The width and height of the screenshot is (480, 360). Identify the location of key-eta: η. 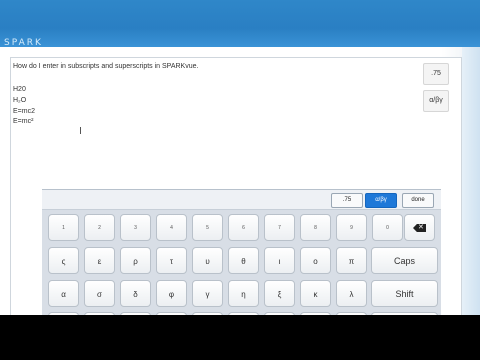
(243, 293).